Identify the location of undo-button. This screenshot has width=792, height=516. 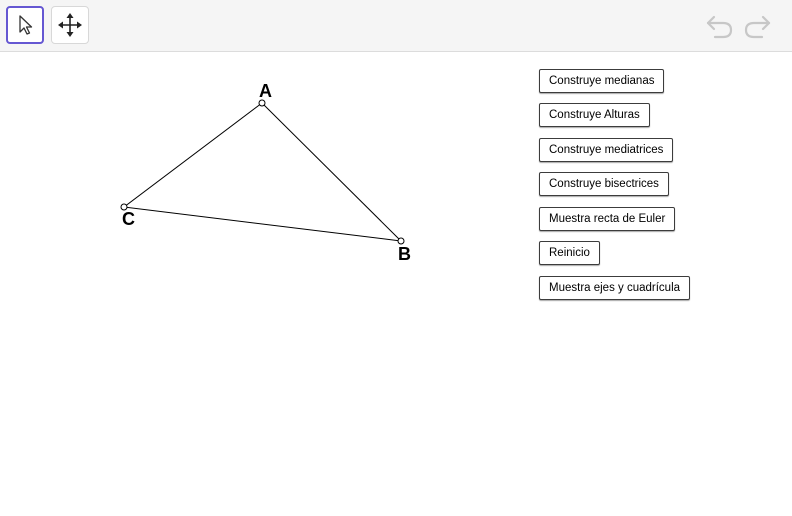
(720, 26).